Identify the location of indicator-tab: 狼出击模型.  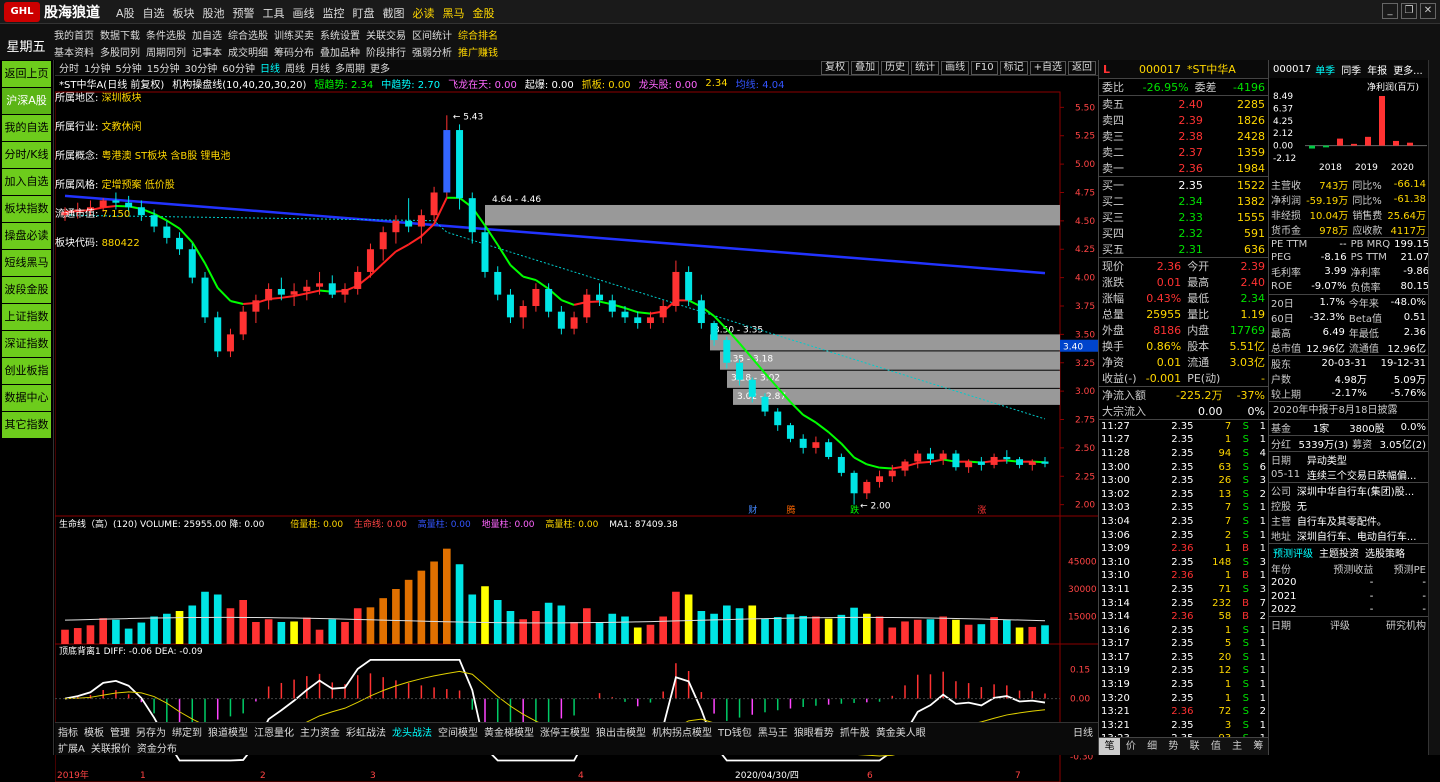
(621, 731).